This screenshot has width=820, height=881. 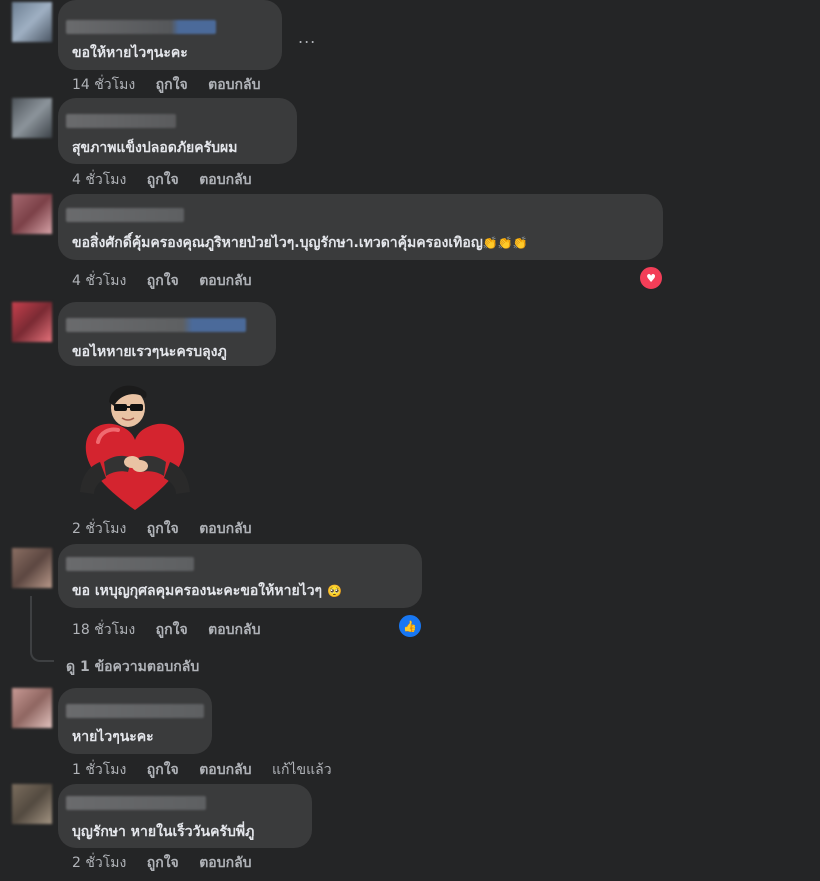 What do you see at coordinates (334, 591) in the screenshot?
I see `pleading-face-emoji: 🥺` at bounding box center [334, 591].